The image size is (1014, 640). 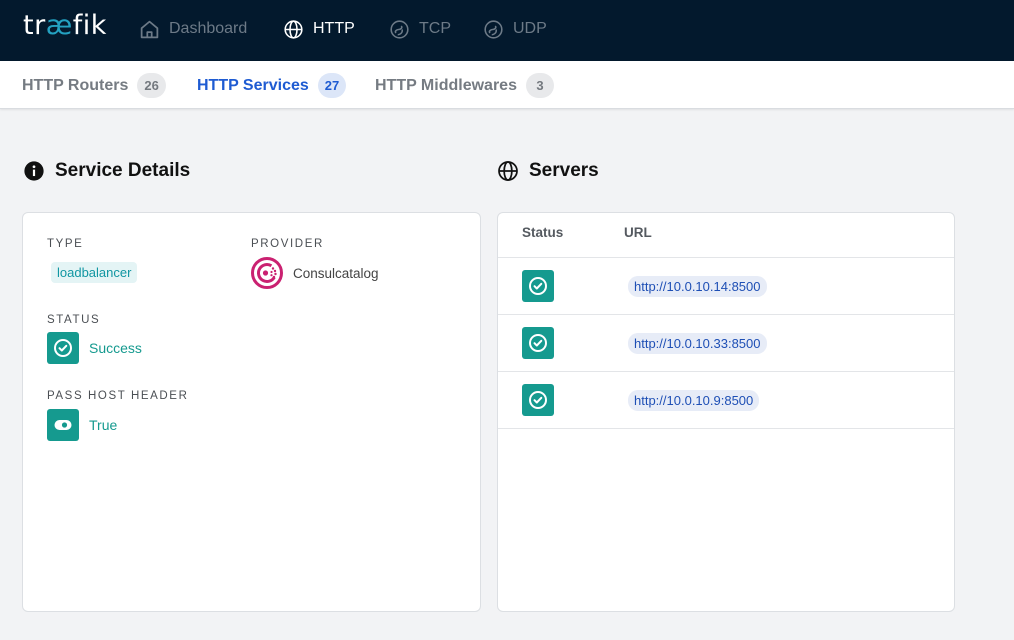 I want to click on provider-value: Consulcatalog, so click(x=315, y=273).